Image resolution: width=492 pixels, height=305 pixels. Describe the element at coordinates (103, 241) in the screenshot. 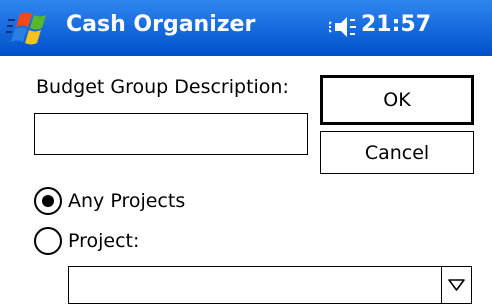

I see `radio-project-label: Project:` at that location.